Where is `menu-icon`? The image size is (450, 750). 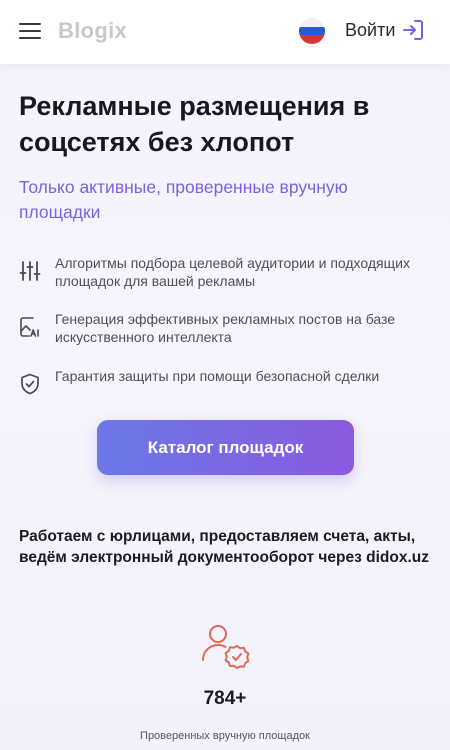 menu-icon is located at coordinates (30, 31).